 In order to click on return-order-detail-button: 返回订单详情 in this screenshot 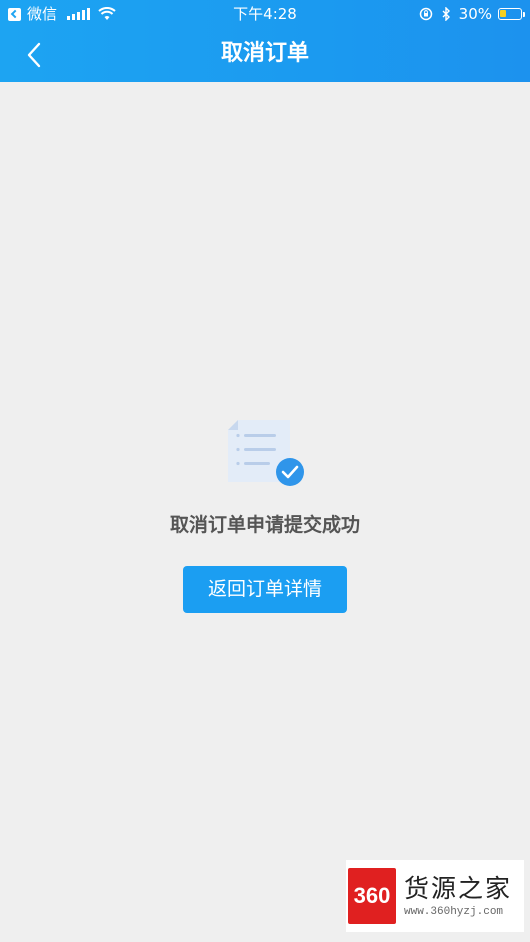, I will do `click(265, 589)`.